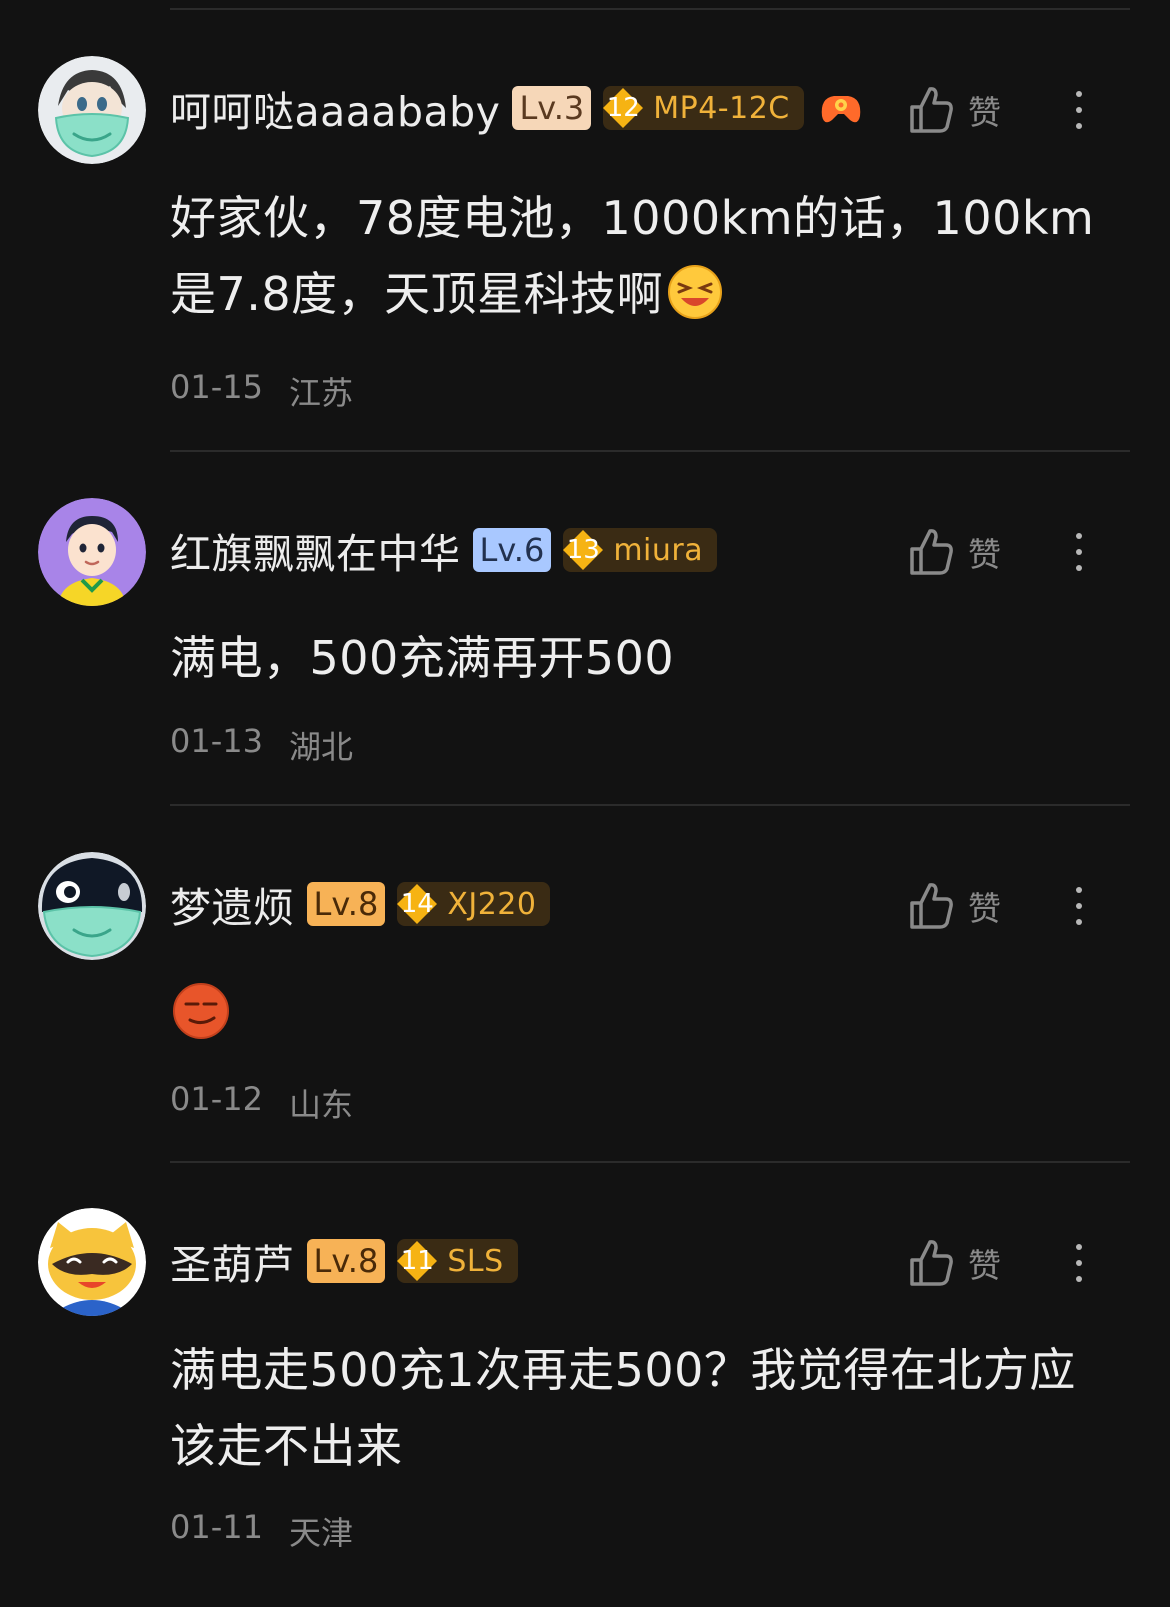 The height and width of the screenshot is (1607, 1170). Describe the element at coordinates (658, 550) in the screenshot. I see `fan-name: miura` at that location.